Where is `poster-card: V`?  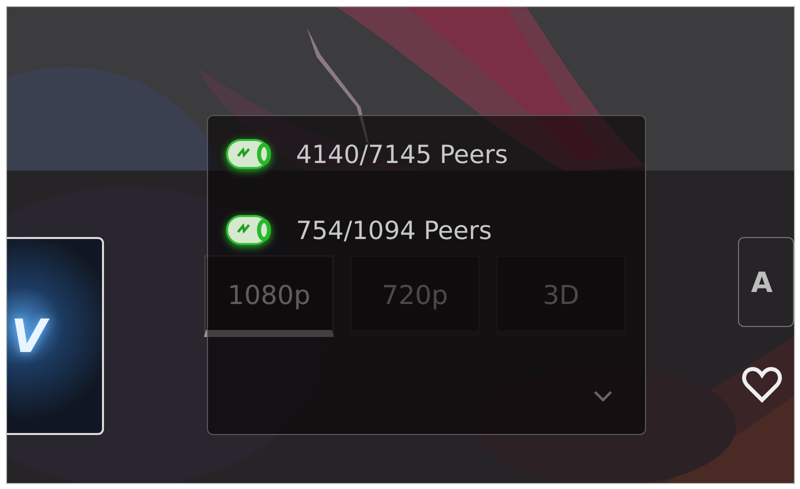 poster-card: V is located at coordinates (55, 336).